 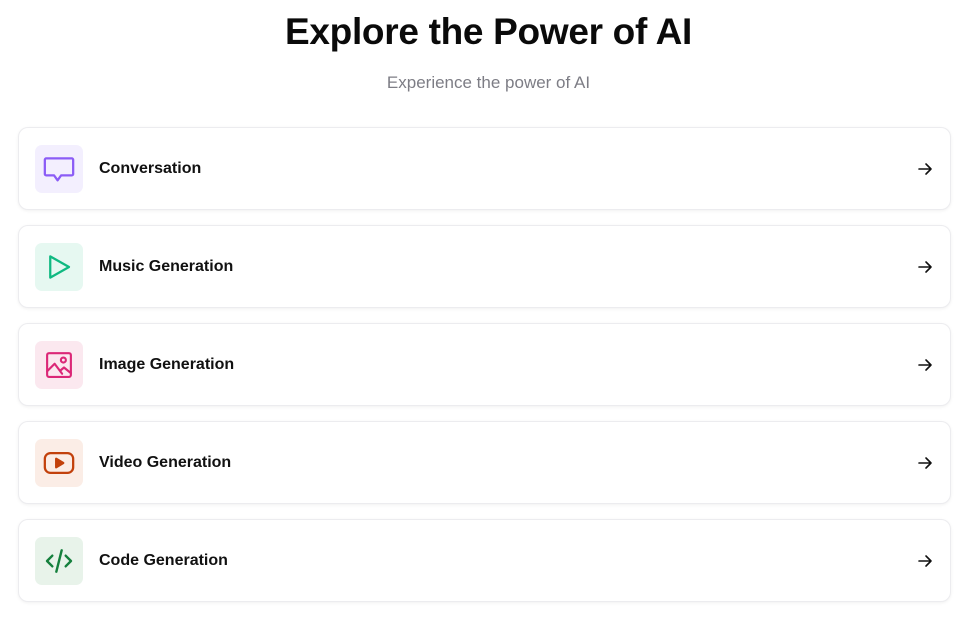 I want to click on tool-card-conversation: Conversation, so click(x=484, y=168).